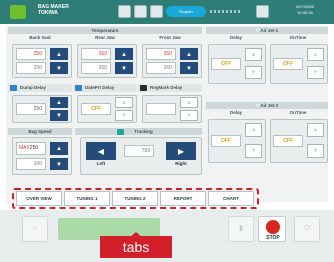 The image size is (334, 262). I want to click on rear-jaw-set-field: 260, so click(96, 54).